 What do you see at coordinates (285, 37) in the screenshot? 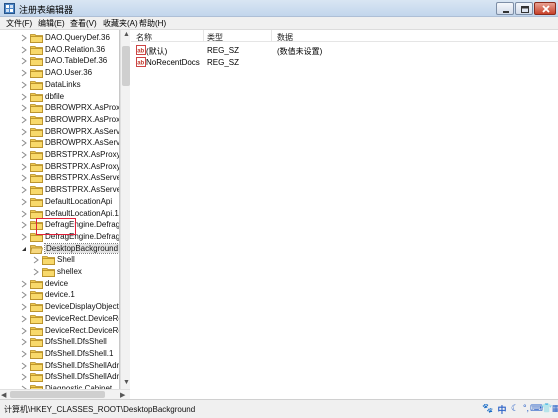
I see `column-header-data: 数据` at bounding box center [285, 37].